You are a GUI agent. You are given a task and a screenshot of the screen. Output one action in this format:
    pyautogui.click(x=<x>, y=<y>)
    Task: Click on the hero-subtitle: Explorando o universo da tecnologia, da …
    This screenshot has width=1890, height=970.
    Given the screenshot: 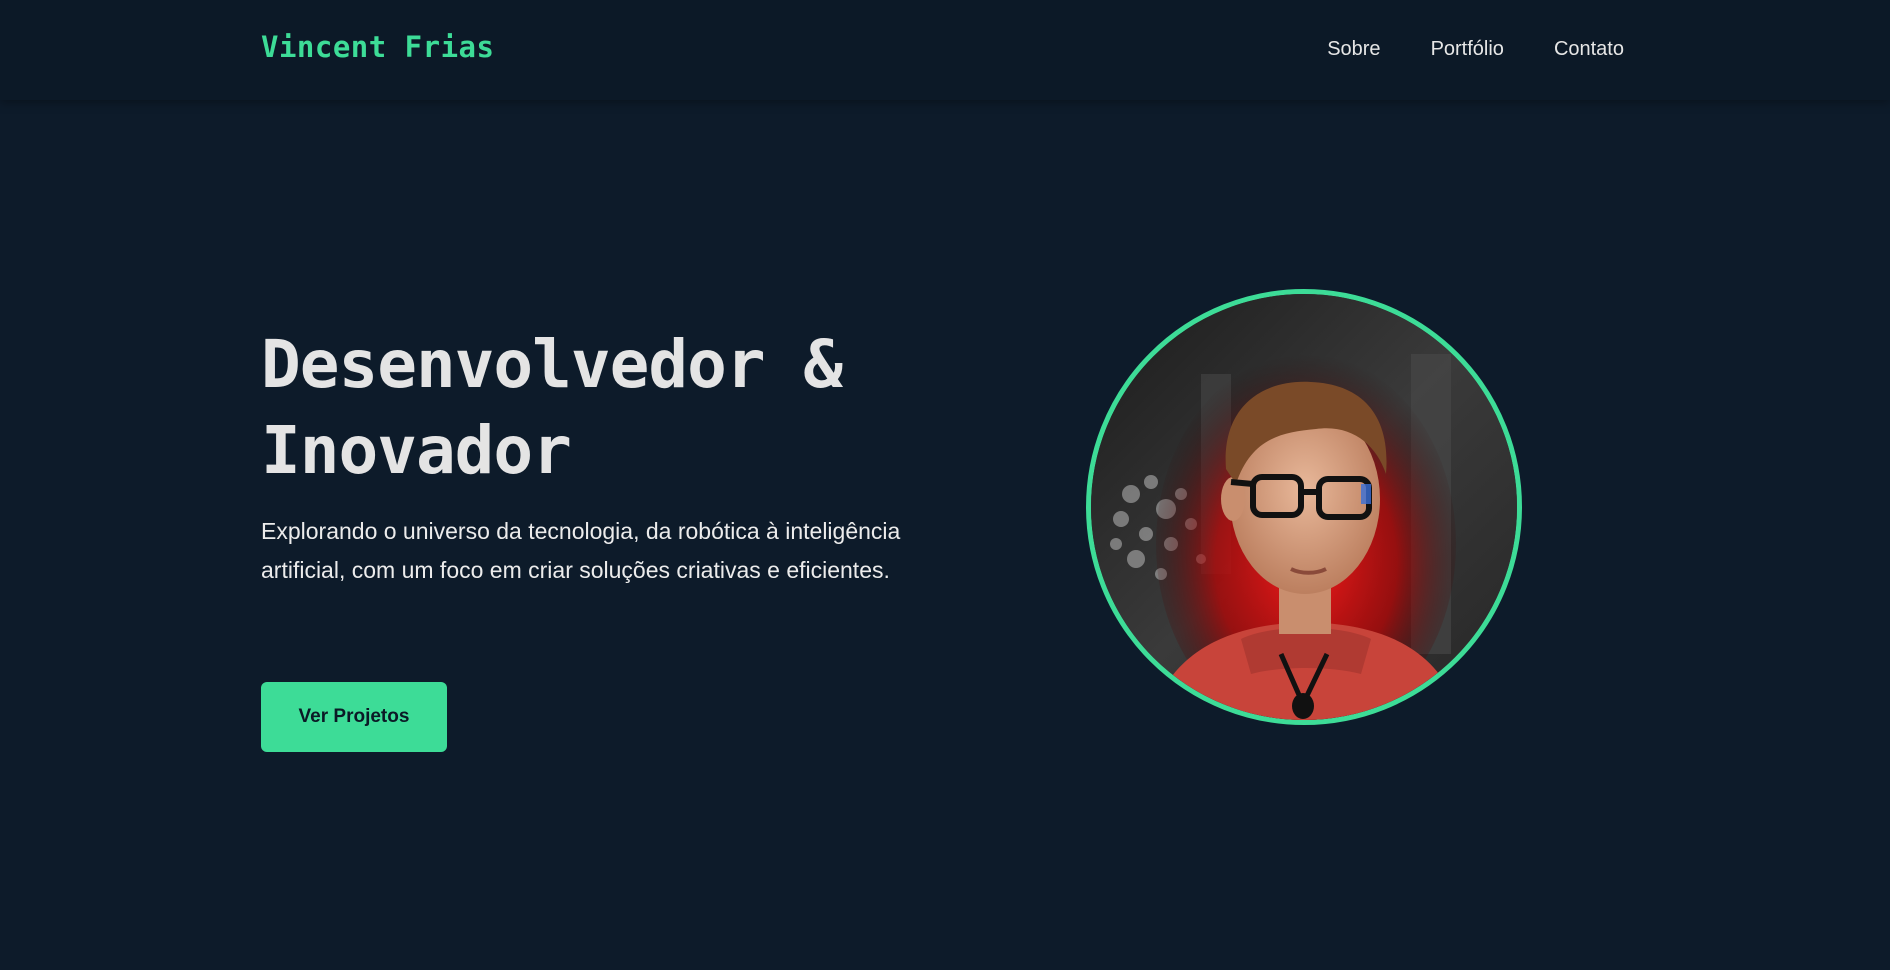 What is the action you would take?
    pyautogui.click(x=581, y=550)
    